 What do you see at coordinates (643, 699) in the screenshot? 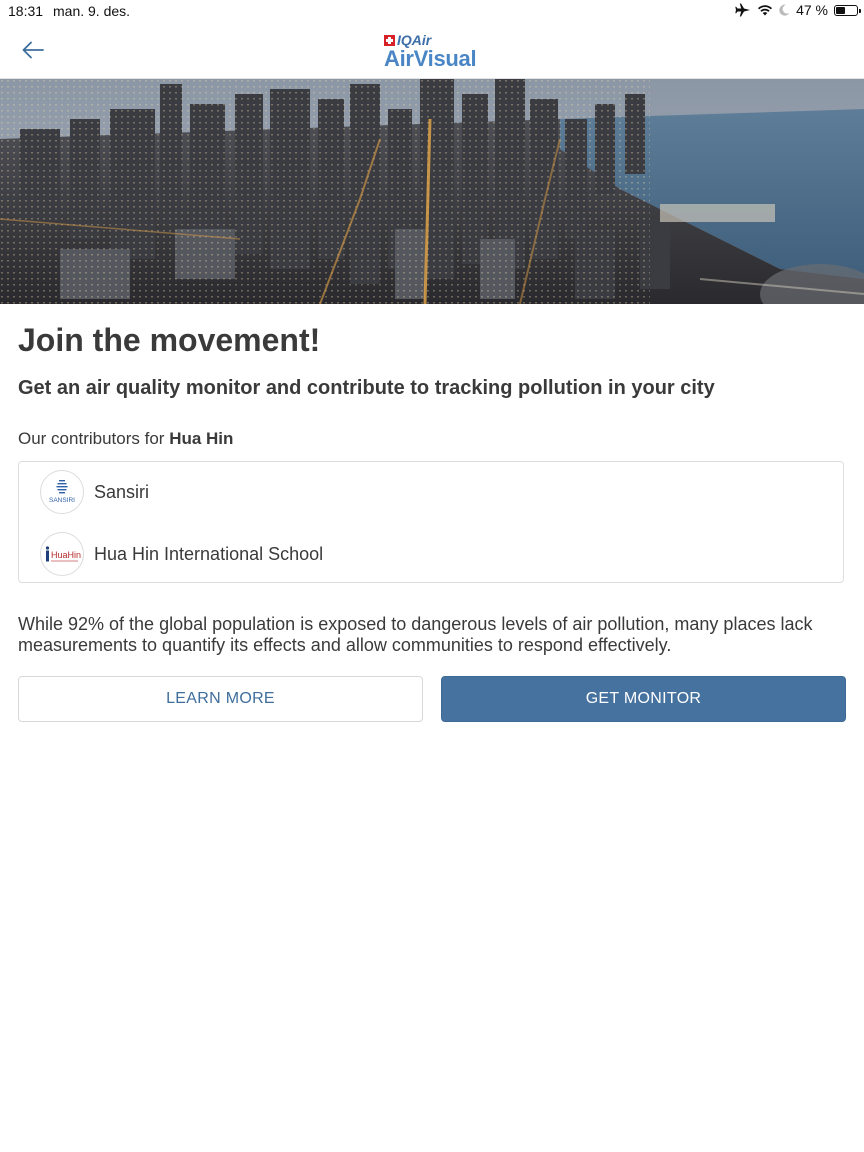
I see `get-monitor-button: GET MONITOR` at bounding box center [643, 699].